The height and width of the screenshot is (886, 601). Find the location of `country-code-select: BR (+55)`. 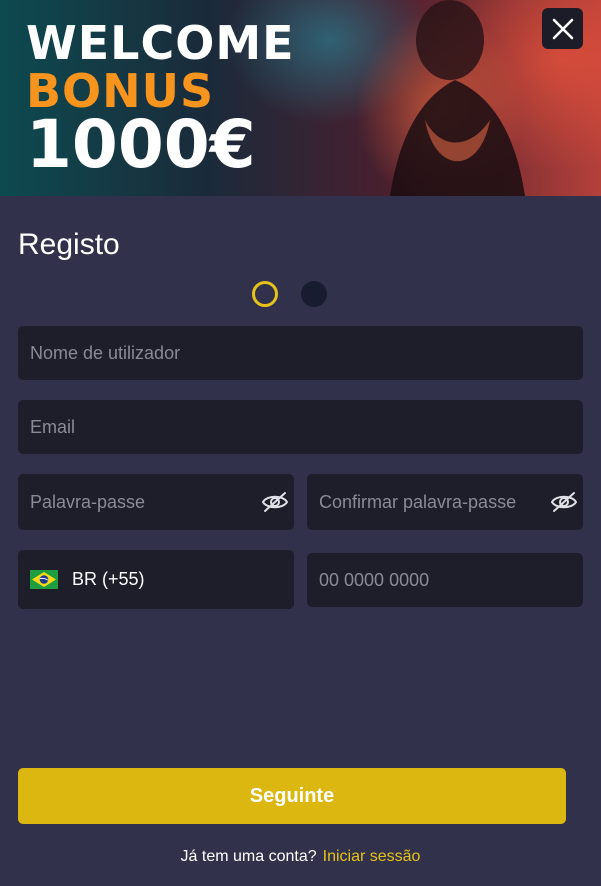

country-code-select: BR (+55) is located at coordinates (156, 579).